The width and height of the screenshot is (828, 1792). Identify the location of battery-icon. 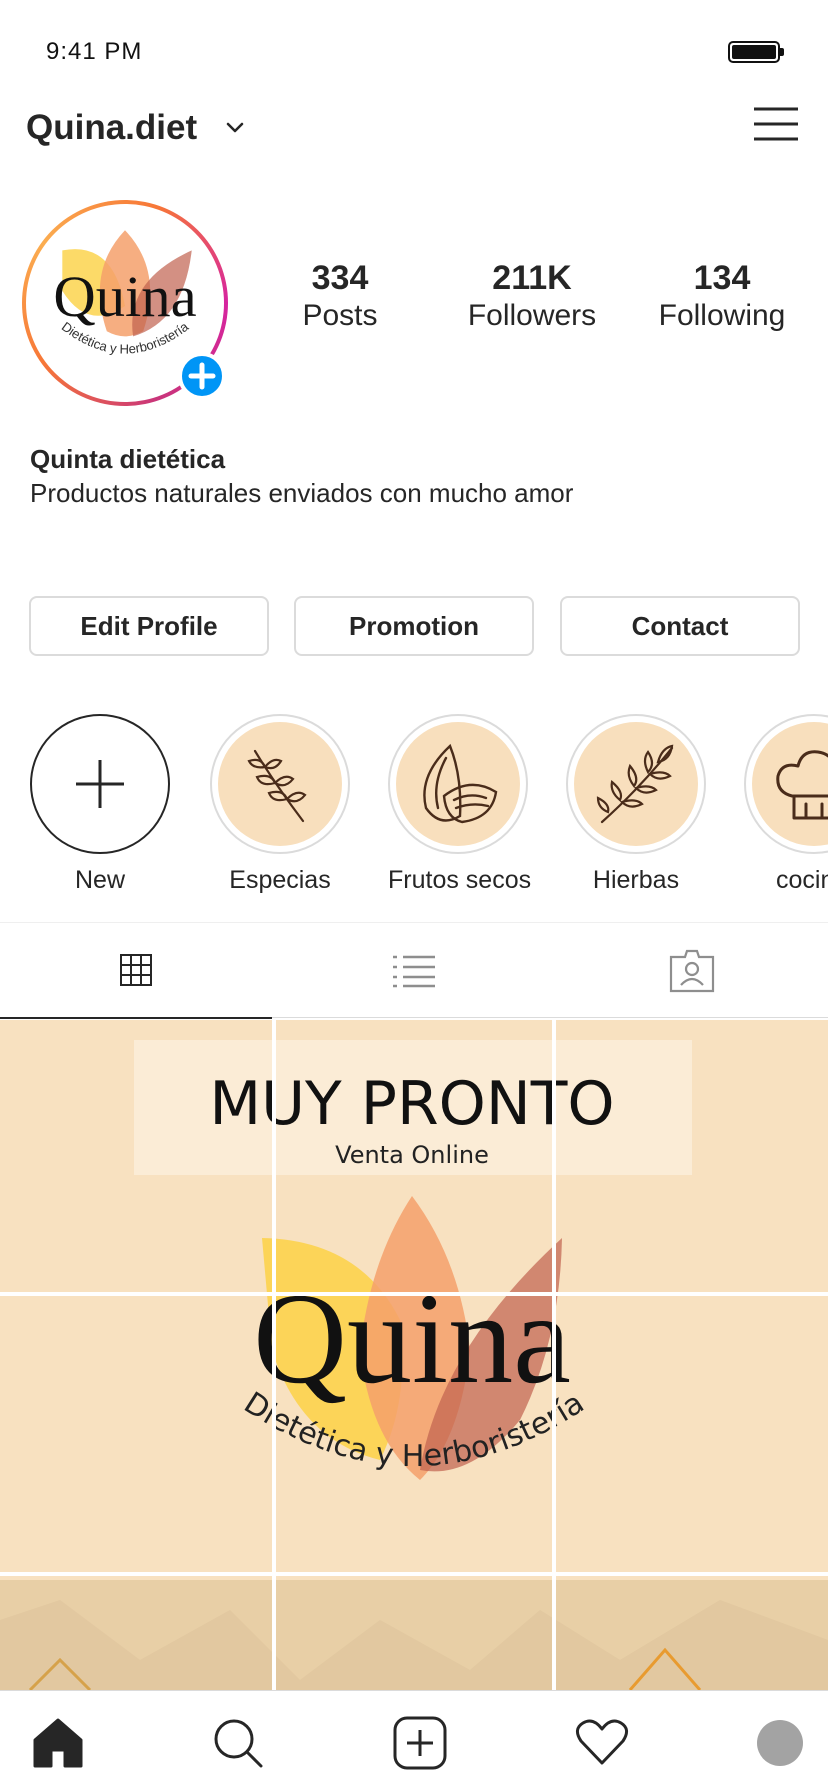
(756, 52).